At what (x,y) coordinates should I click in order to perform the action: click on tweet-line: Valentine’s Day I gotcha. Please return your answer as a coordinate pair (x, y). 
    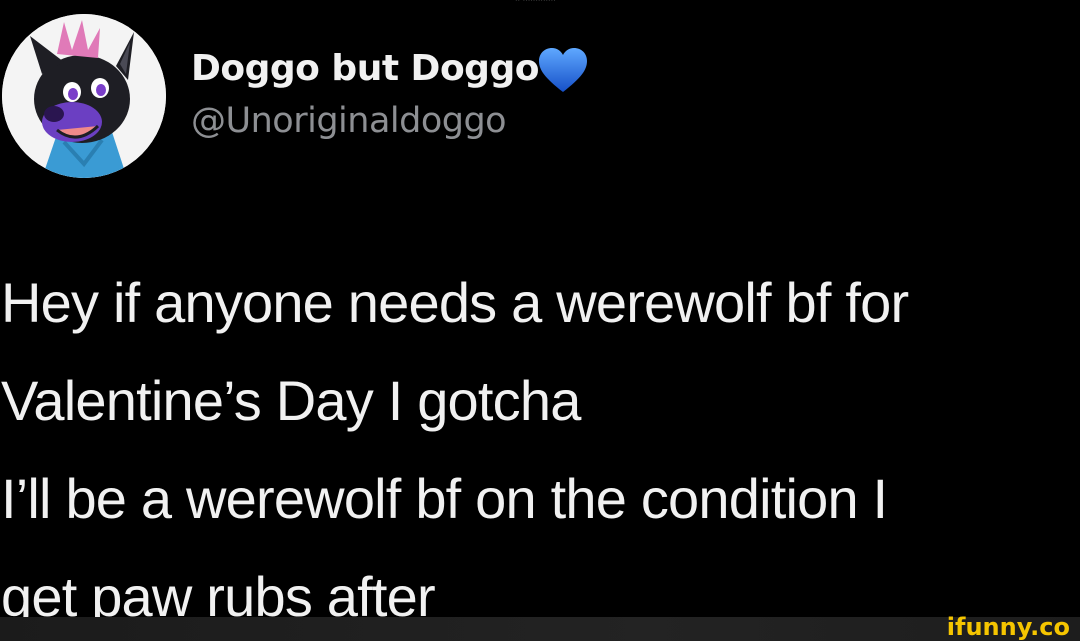
    Looking at the image, I should click on (291, 400).